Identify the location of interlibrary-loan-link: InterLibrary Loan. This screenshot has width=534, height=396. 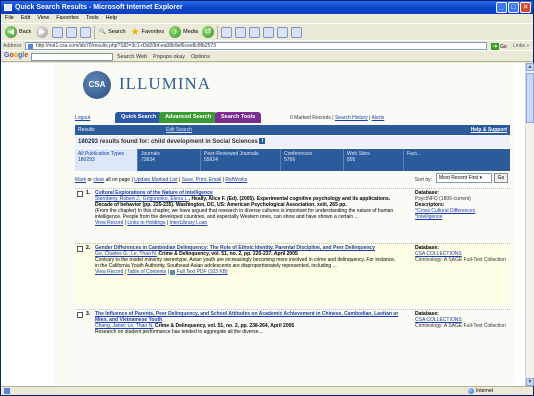
(189, 223).